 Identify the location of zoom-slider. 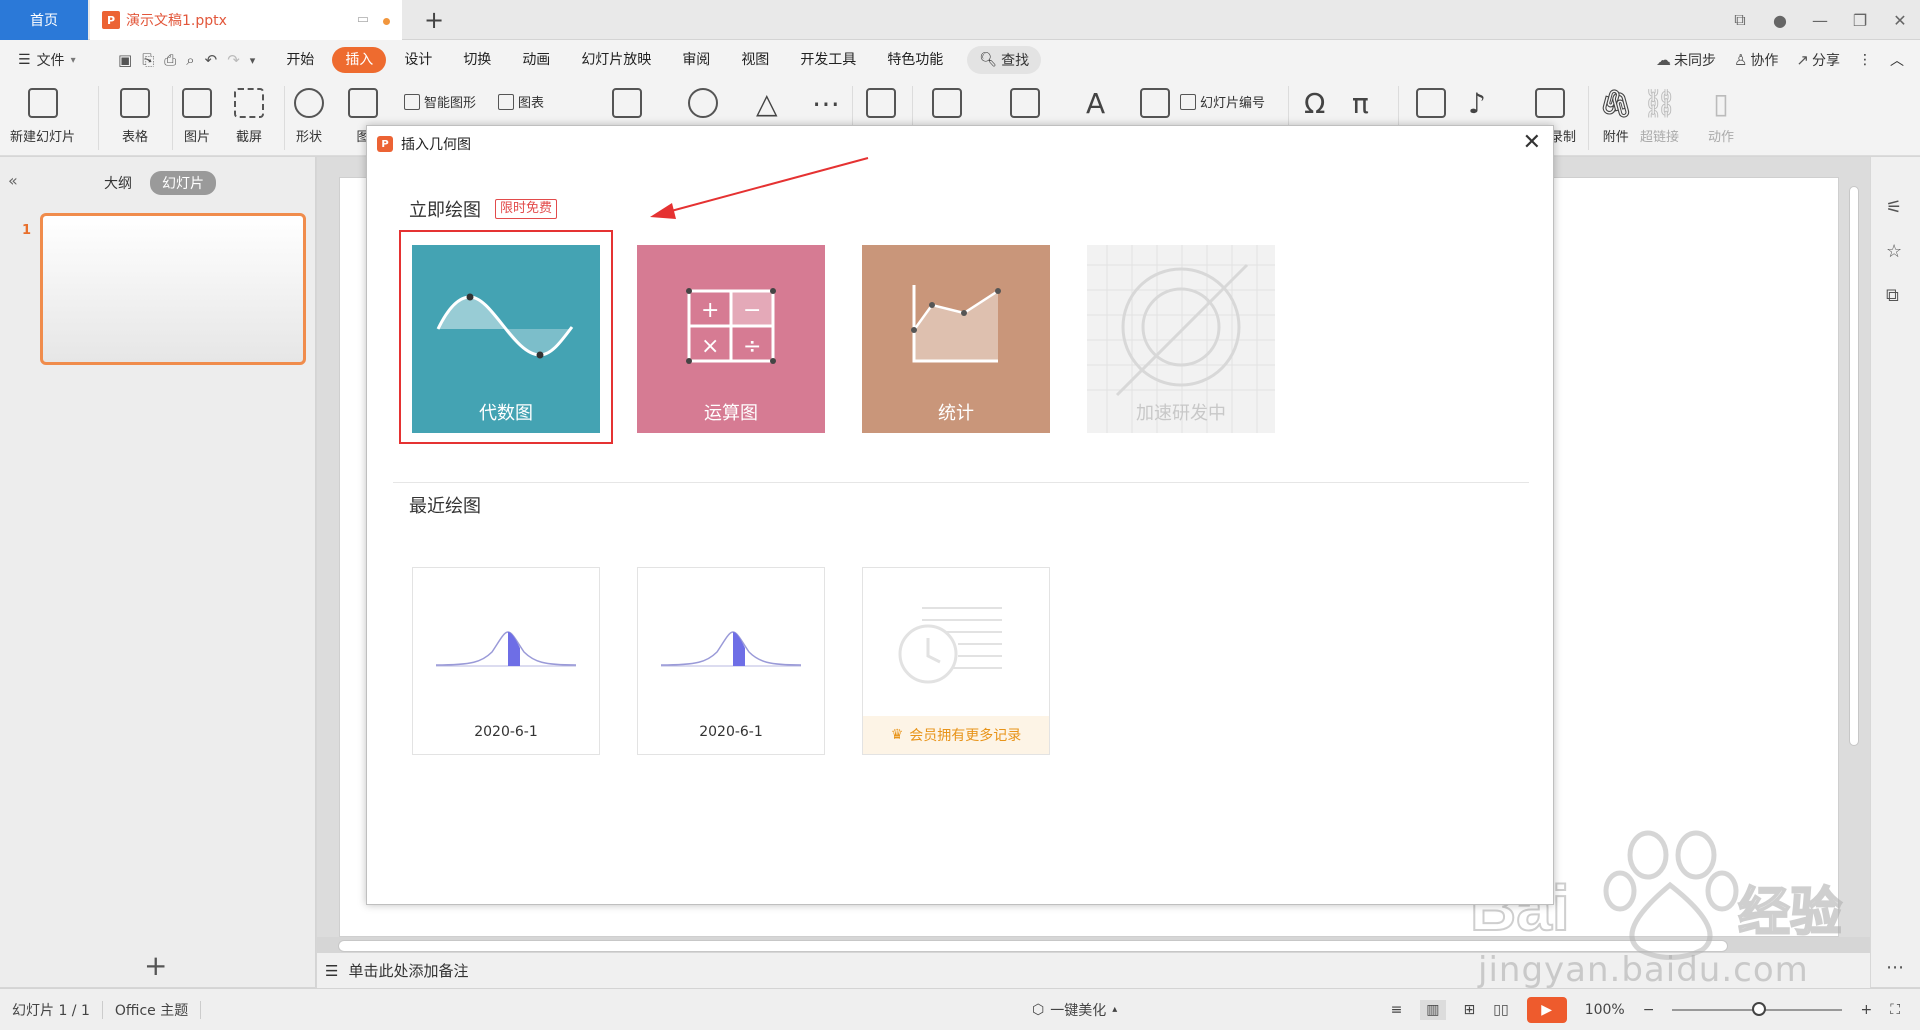
(1757, 1008).